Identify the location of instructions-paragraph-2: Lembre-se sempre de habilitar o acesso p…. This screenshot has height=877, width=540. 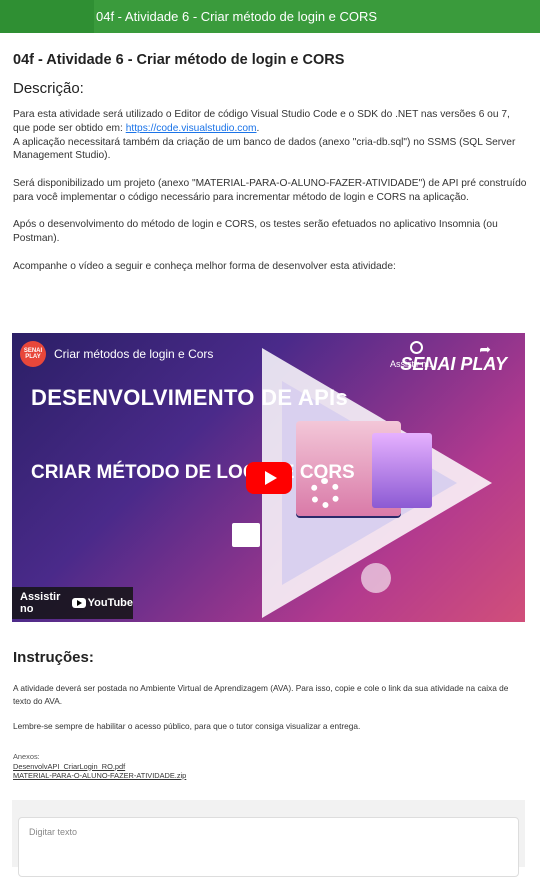
(187, 726).